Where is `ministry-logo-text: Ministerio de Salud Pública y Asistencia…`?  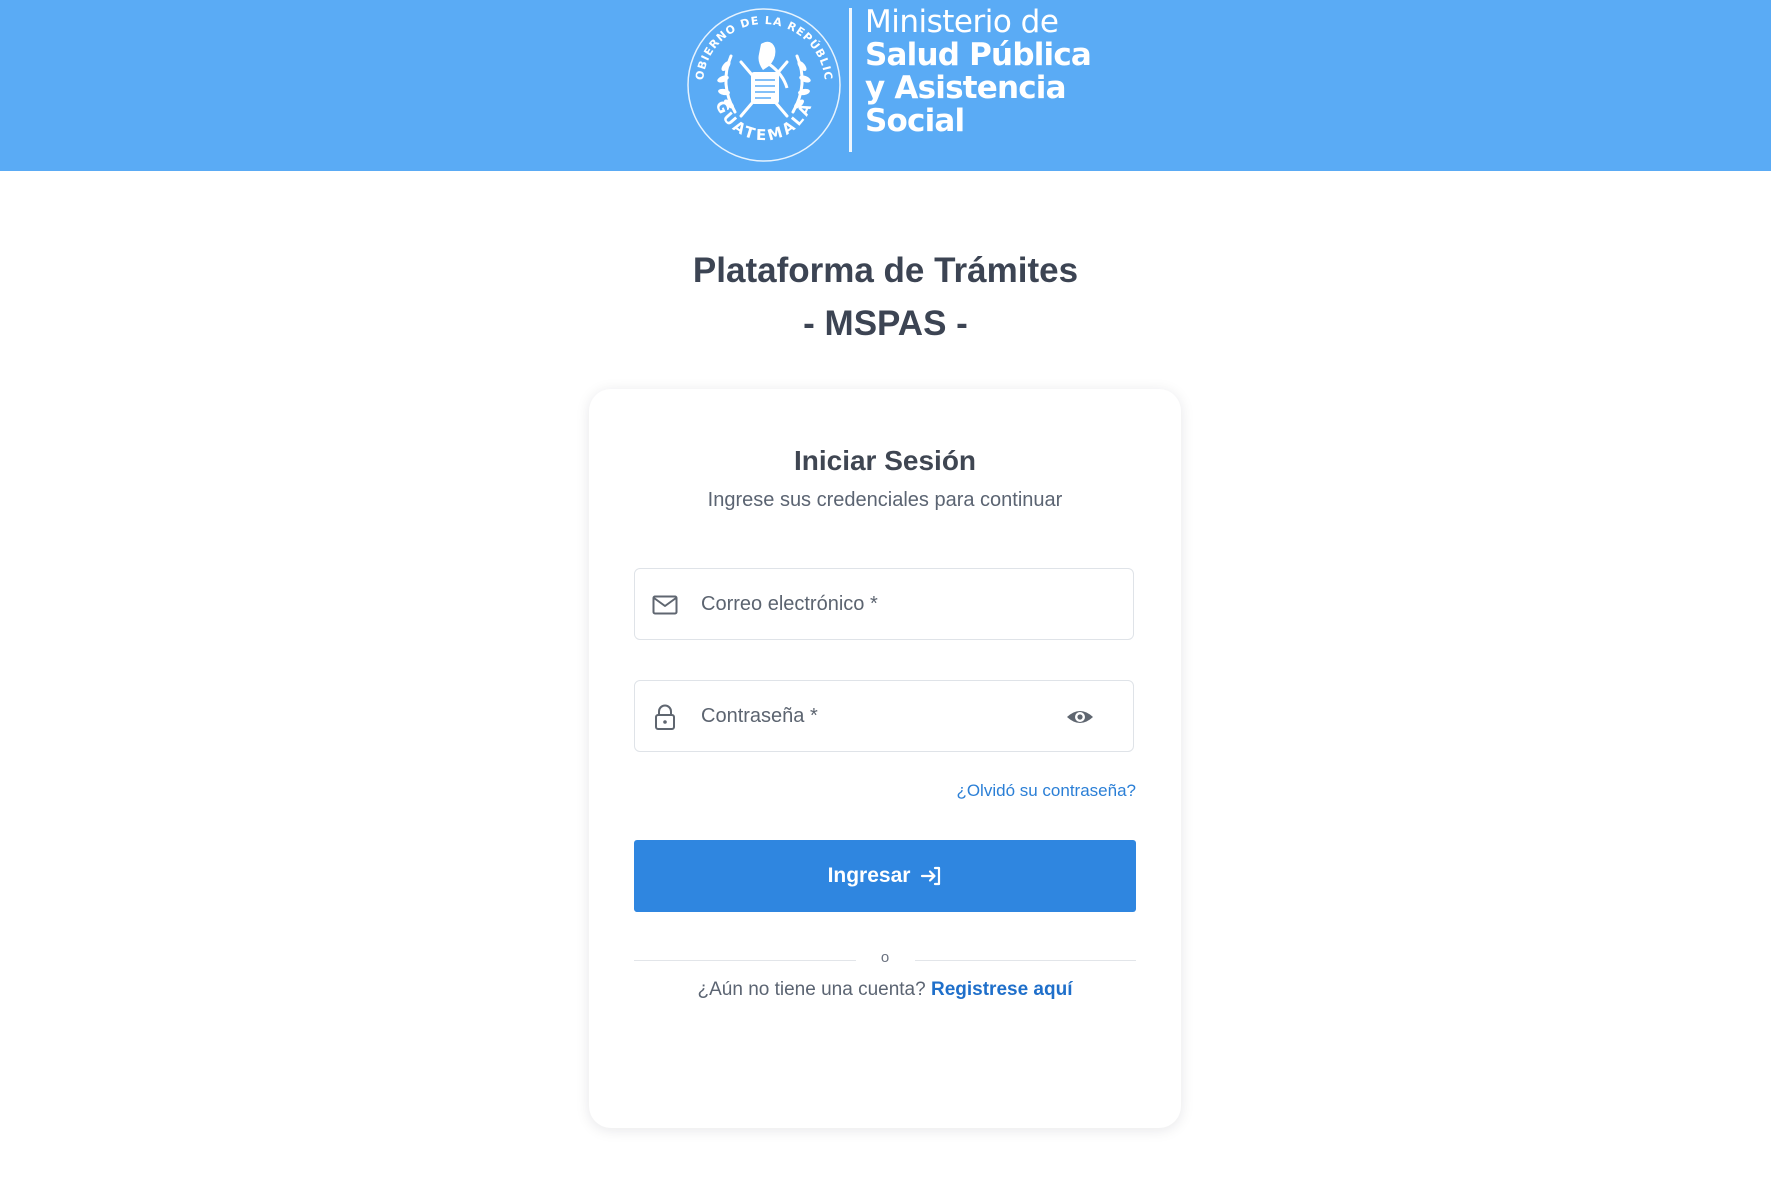
ministry-logo-text: Ministerio de Salud Pública y Asistencia… is located at coordinates (978, 71).